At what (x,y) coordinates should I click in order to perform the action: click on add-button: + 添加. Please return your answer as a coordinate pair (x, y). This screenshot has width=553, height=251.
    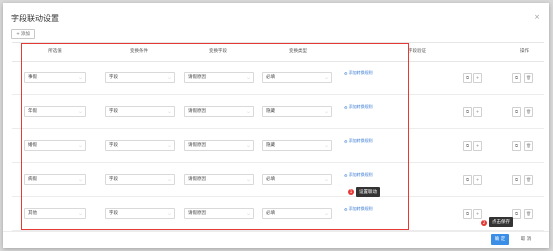
    Looking at the image, I should click on (23, 34).